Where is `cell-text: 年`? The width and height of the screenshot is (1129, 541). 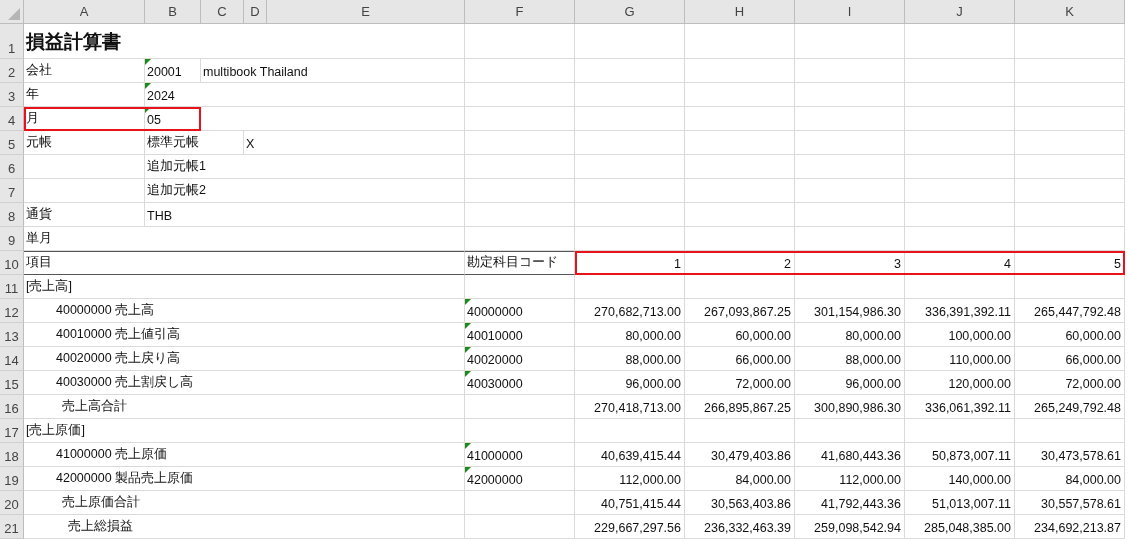
cell-text: 年 is located at coordinates (32, 94).